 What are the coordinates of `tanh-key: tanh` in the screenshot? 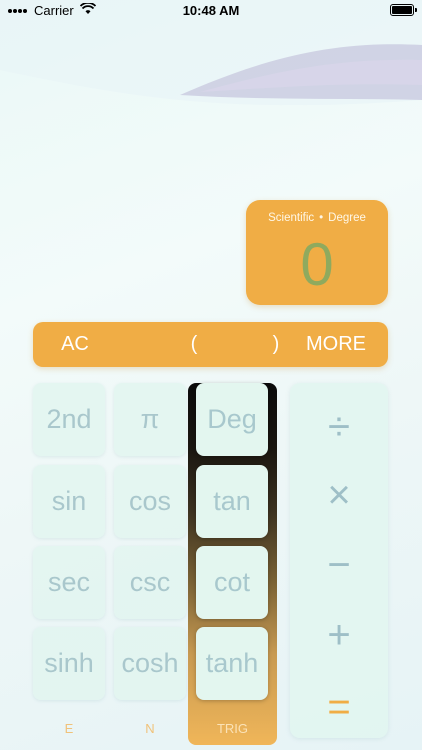 It's located at (232, 663).